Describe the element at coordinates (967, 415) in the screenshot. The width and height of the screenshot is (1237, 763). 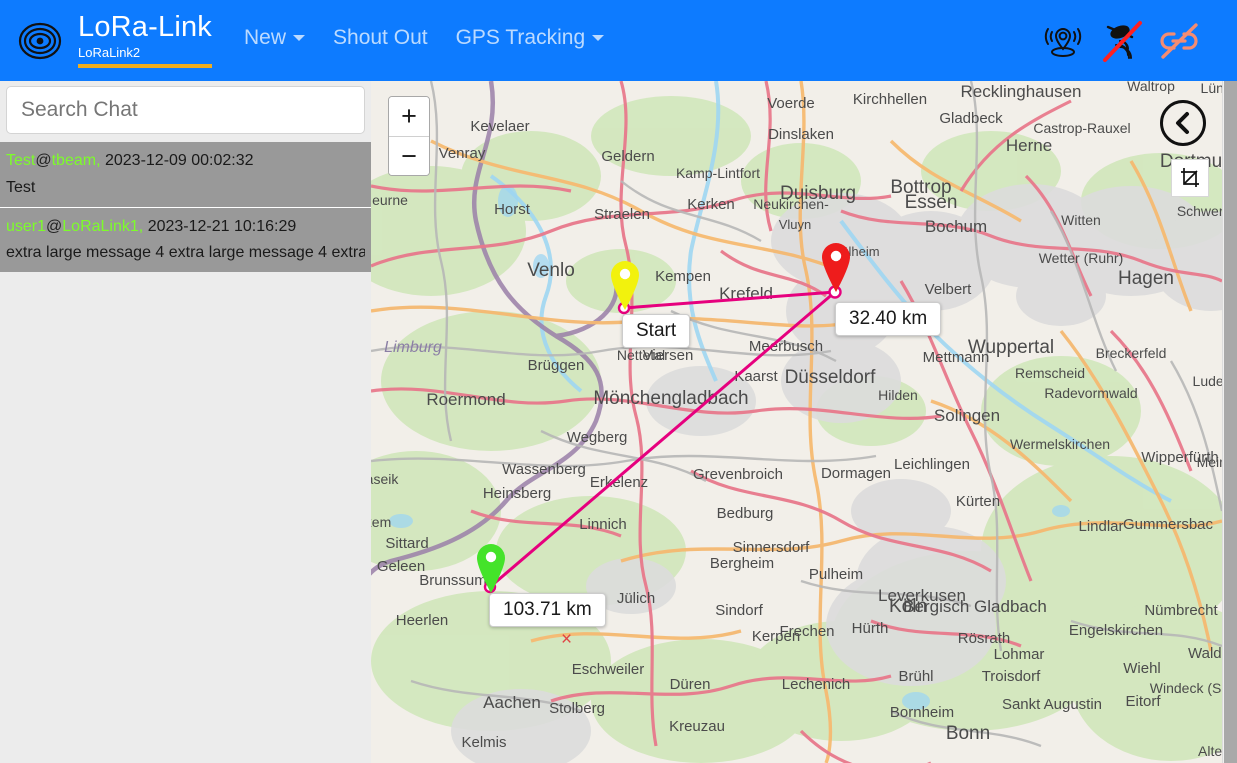
I see `svg-text: Solingen` at that location.